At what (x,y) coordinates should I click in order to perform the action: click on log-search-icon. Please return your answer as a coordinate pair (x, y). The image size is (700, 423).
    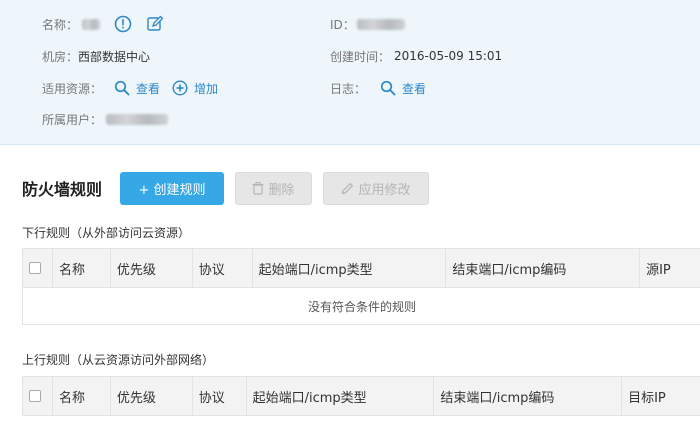
    Looking at the image, I should click on (388, 88).